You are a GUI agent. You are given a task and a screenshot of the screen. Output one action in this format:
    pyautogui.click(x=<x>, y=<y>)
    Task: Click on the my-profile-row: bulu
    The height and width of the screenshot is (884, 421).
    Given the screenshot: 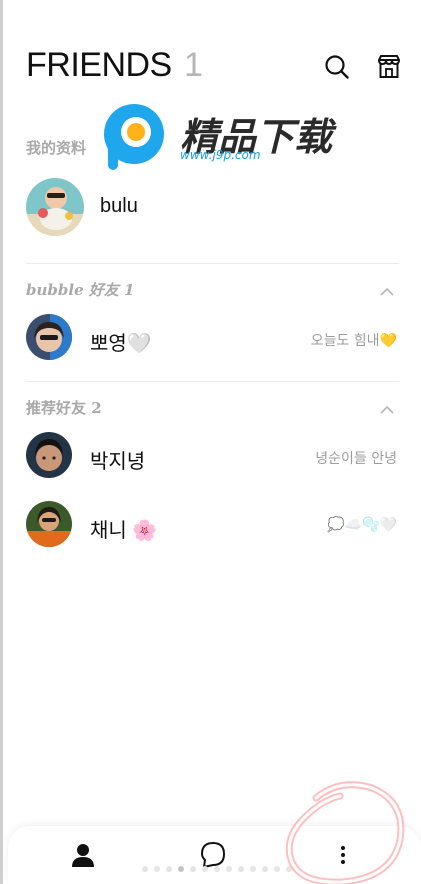 What is the action you would take?
    pyautogui.click(x=210, y=206)
    